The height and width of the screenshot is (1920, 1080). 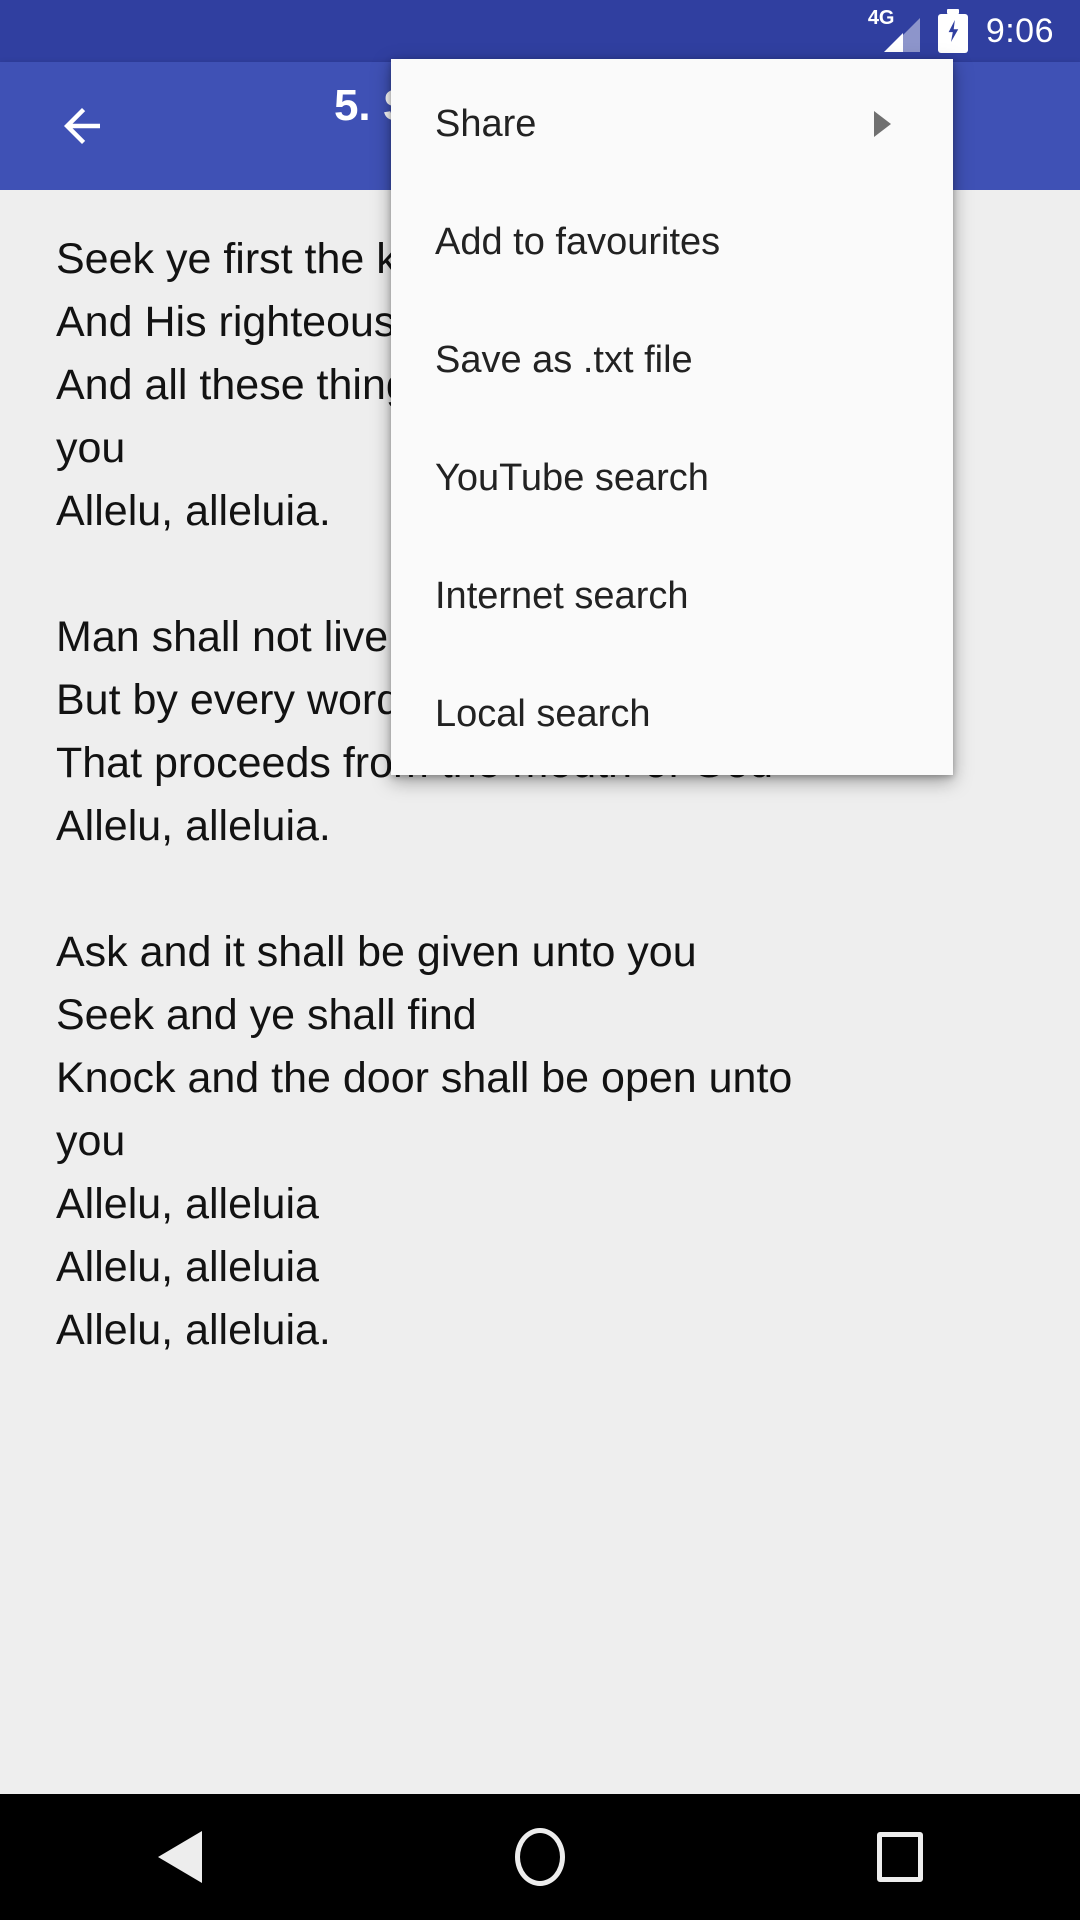 What do you see at coordinates (564, 359) in the screenshot?
I see `menu-item-label: Save as .txt file` at bounding box center [564, 359].